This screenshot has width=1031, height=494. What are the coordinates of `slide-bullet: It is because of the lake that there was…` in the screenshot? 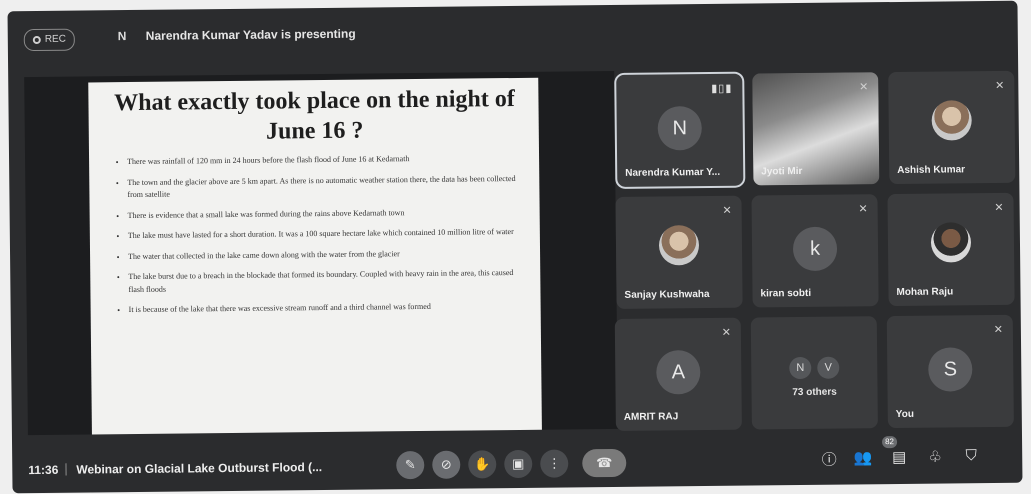 It's located at (326, 308).